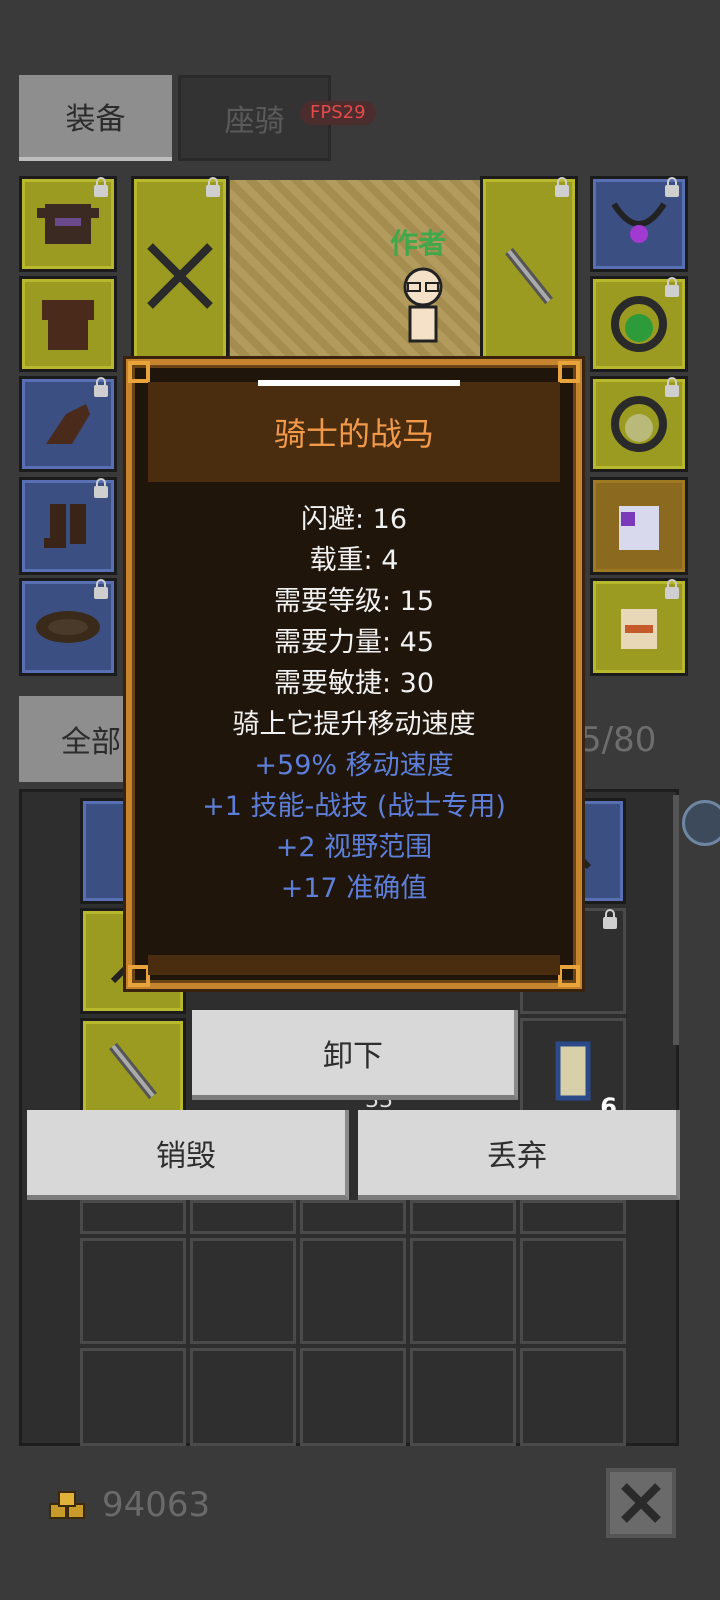  I want to click on character-sprite, so click(423, 310).